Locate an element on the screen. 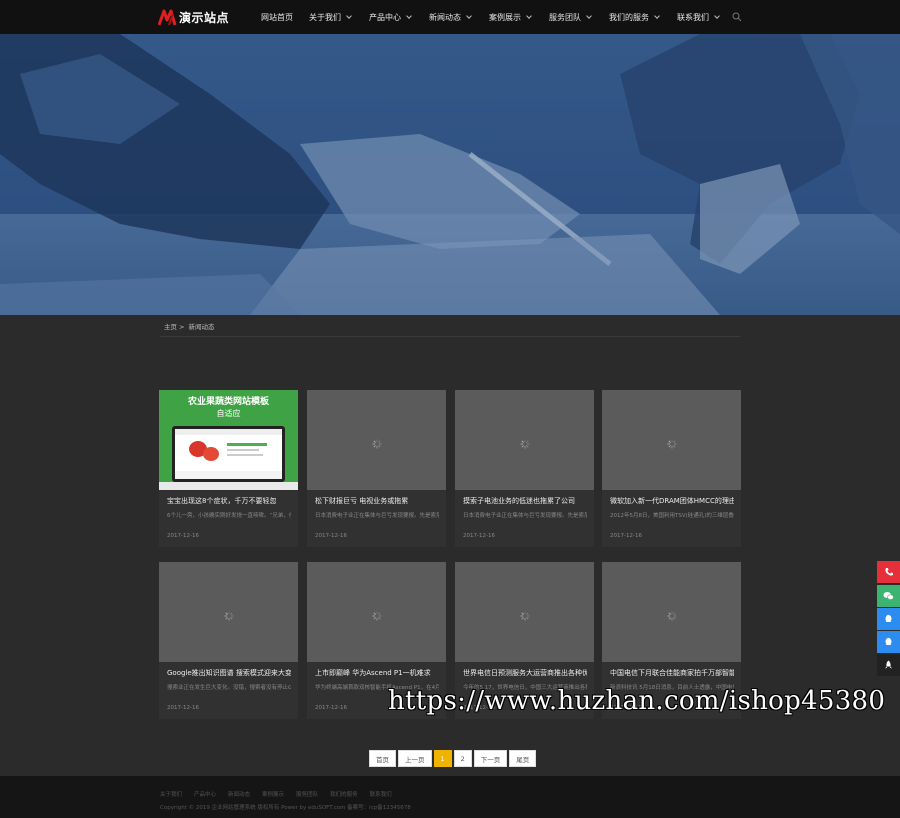 Image resolution: width=900 pixels, height=818 pixels. footer-link: 产品中心 is located at coordinates (205, 794).